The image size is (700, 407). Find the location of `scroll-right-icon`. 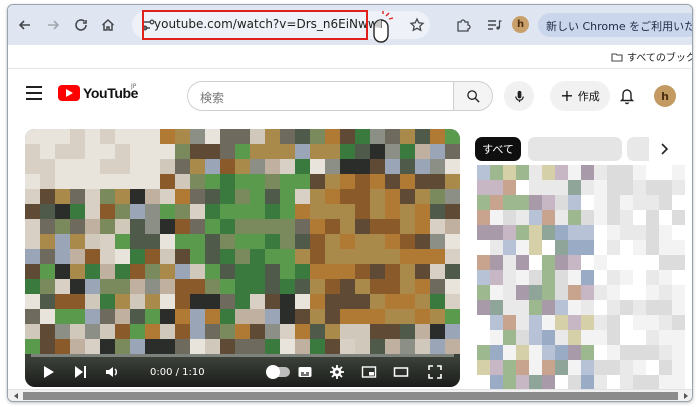

scroll-right-icon is located at coordinates (686, 396).